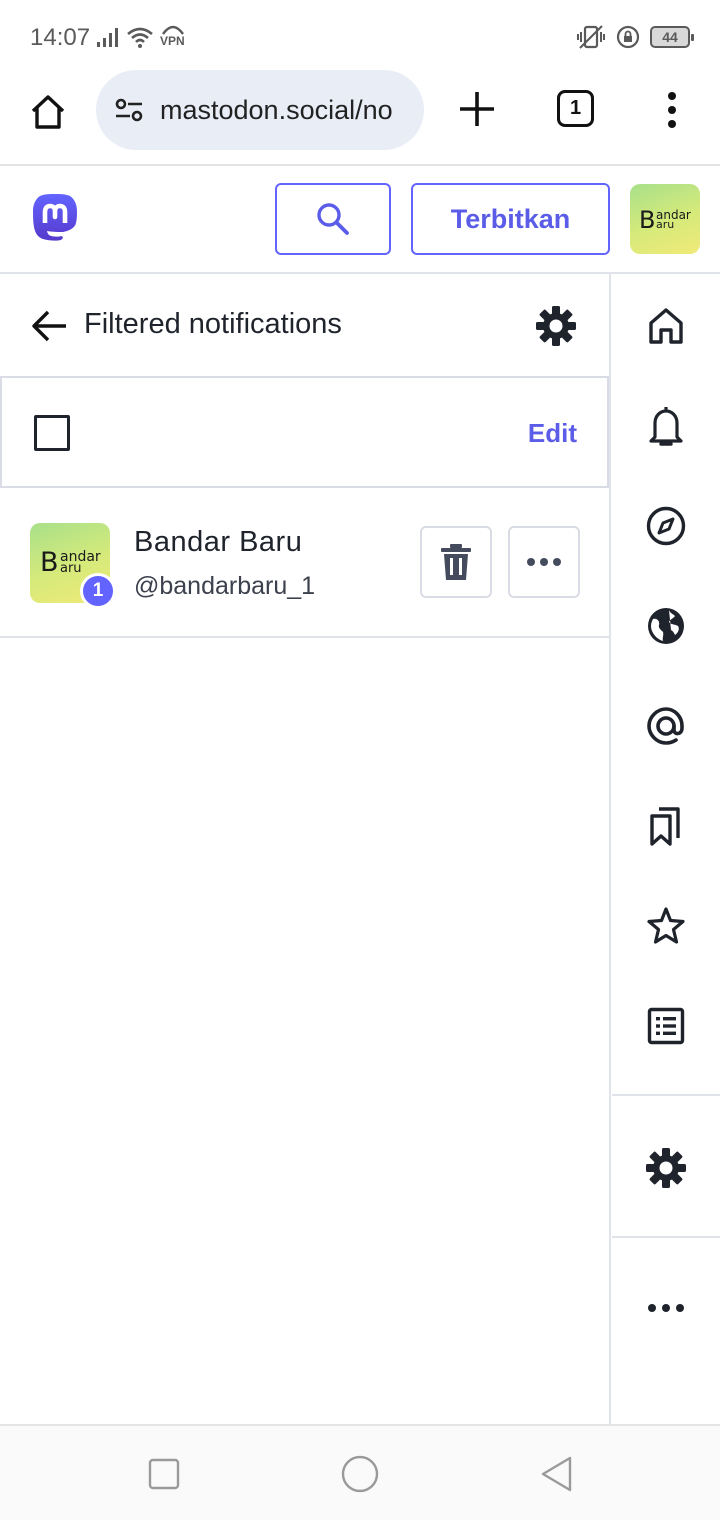 This screenshot has width=720, height=1520. I want to click on square-icon, so click(164, 1474).